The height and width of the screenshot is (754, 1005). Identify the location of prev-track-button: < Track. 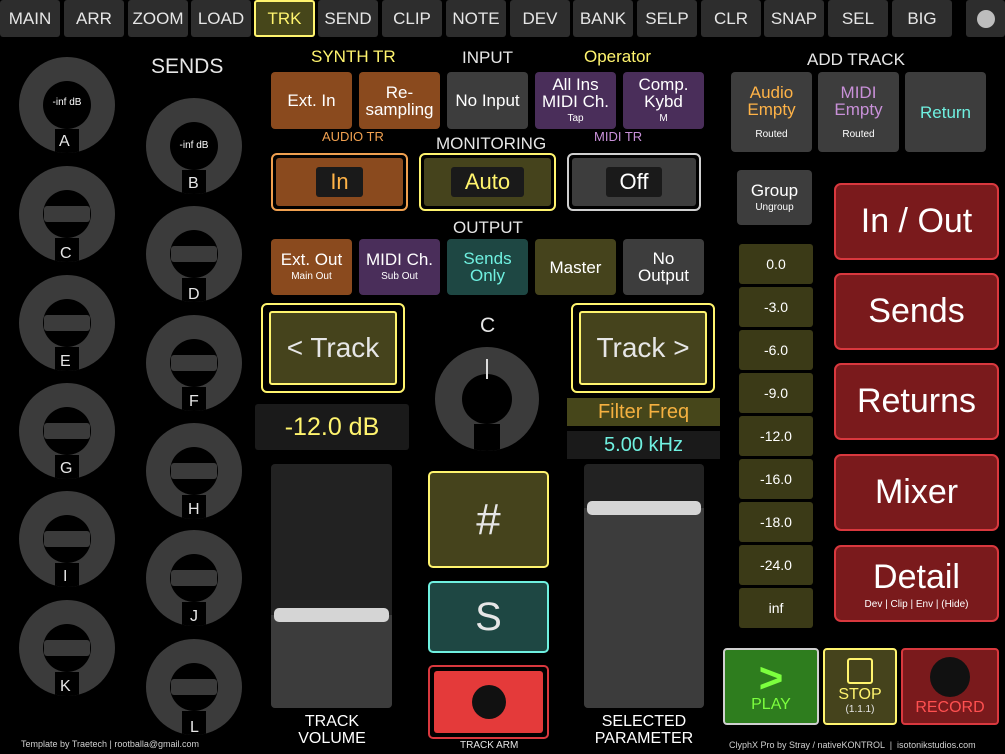
(333, 348).